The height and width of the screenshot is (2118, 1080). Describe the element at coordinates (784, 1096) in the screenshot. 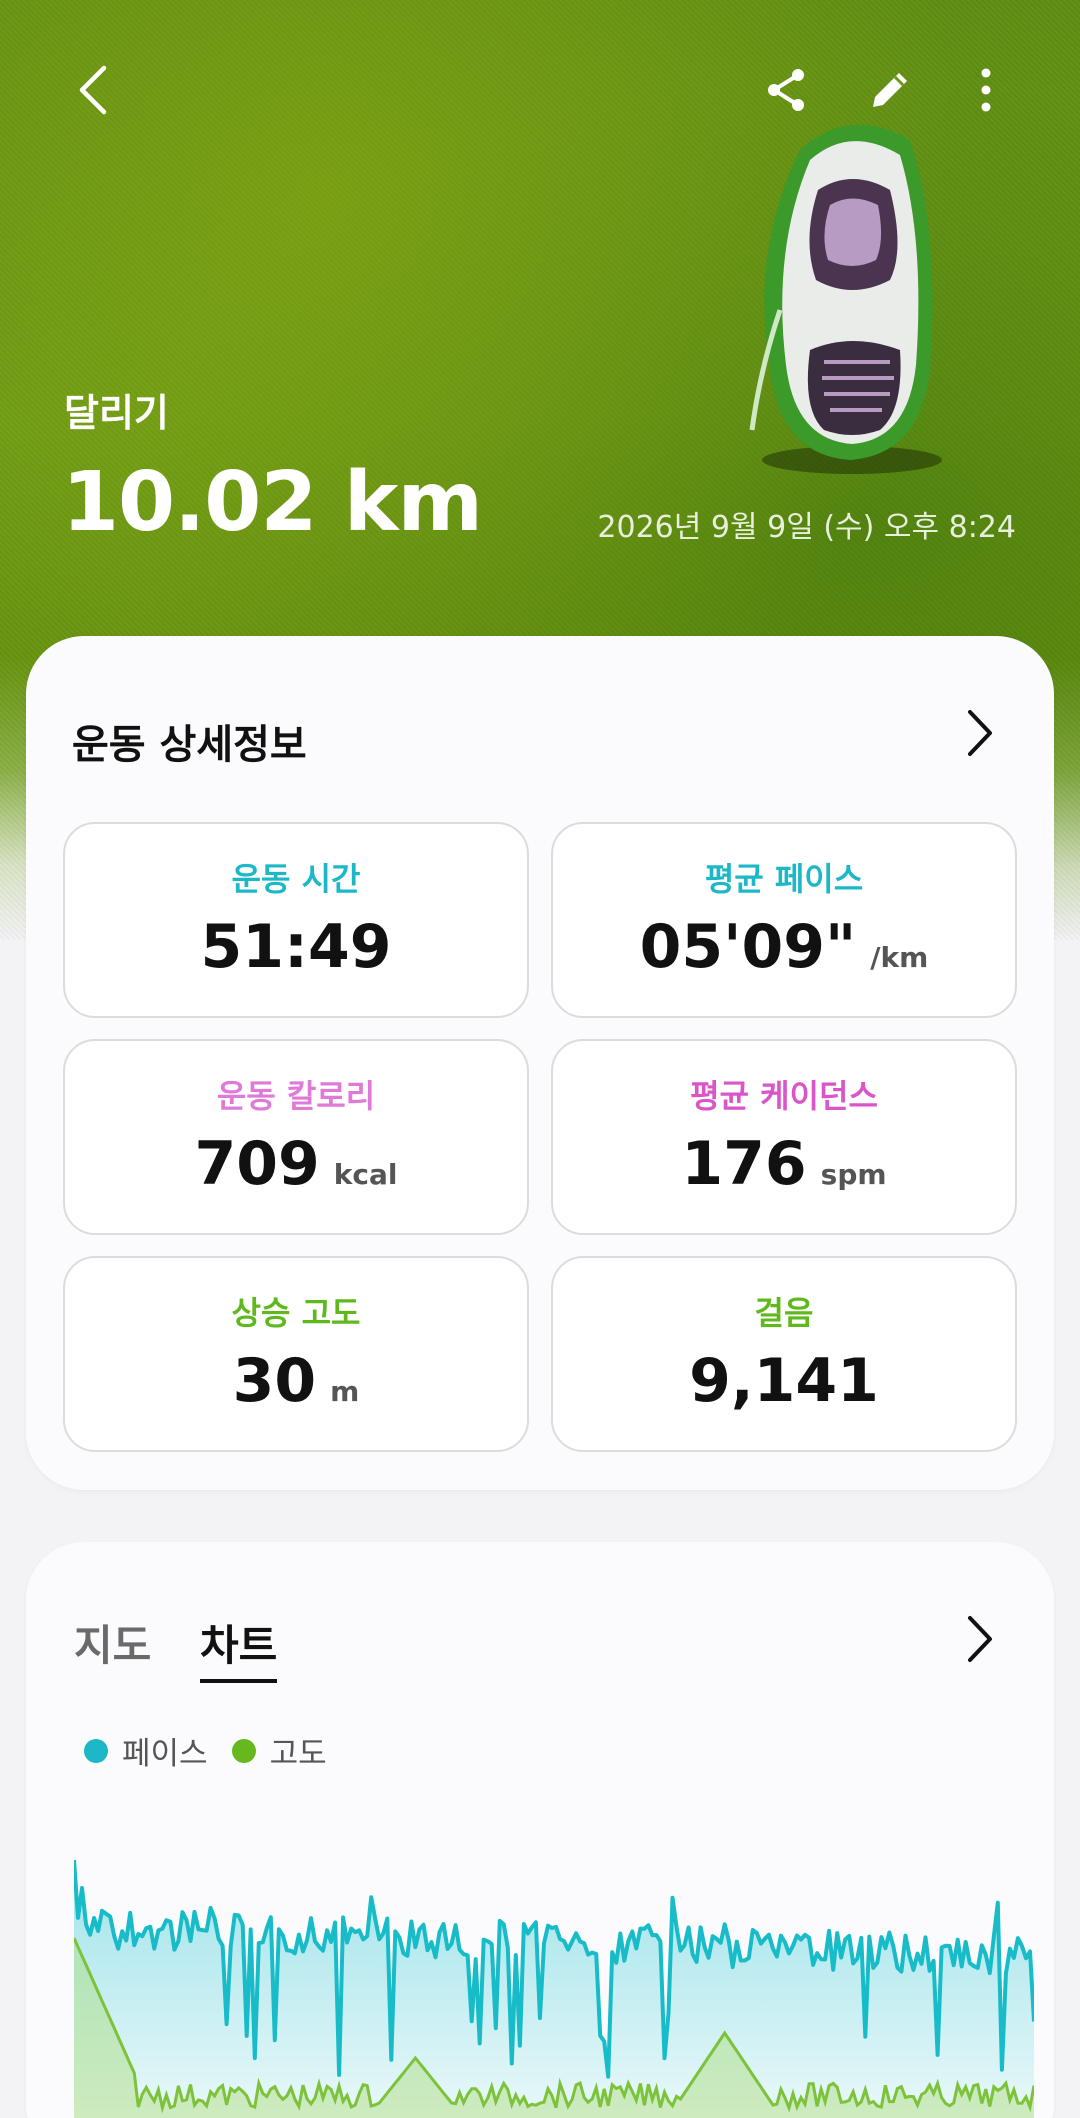

I see `stat-label: 평균 케이던스` at that location.